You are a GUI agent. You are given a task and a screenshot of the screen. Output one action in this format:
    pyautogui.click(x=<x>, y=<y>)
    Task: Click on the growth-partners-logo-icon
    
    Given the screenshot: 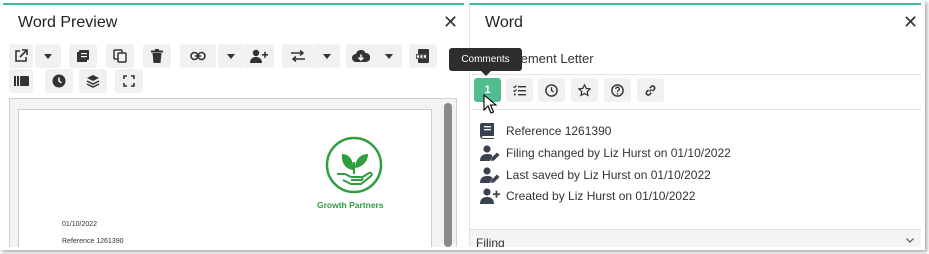 What is the action you would take?
    pyautogui.click(x=354, y=165)
    